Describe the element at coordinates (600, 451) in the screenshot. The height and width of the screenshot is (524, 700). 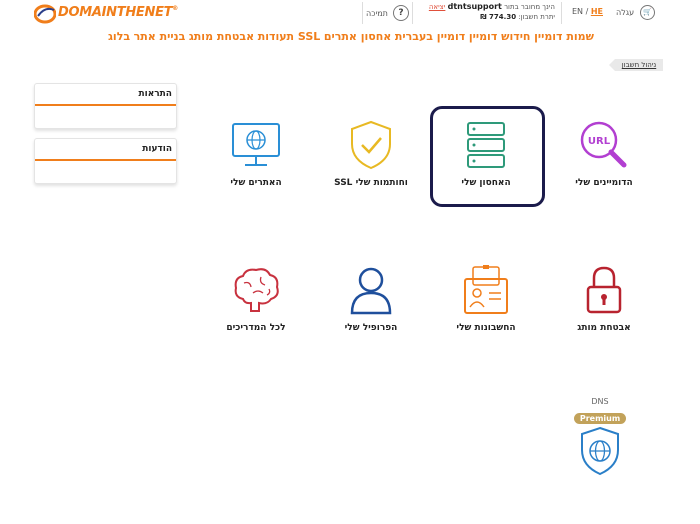
I see `shield-globe-icon` at that location.